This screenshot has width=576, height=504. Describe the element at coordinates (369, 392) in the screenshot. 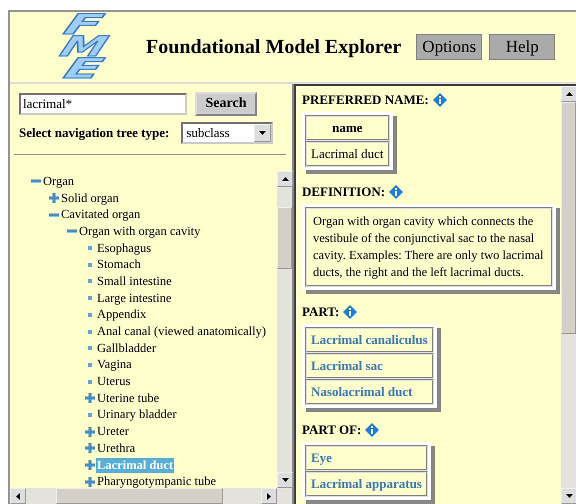

I see `term-link: Nasolacrimal duct` at that location.